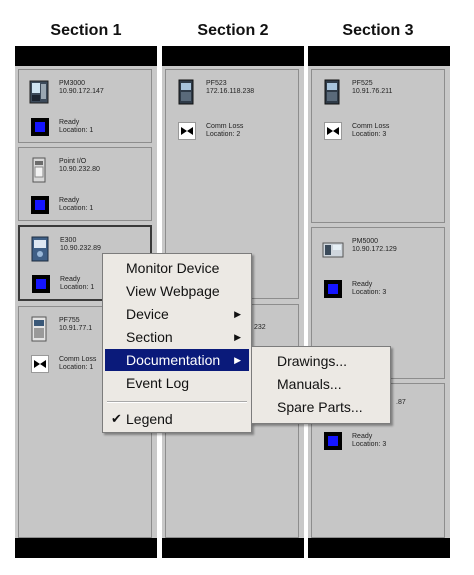 This screenshot has height=575, width=474. I want to click on check-icon: ✔, so click(116, 418).